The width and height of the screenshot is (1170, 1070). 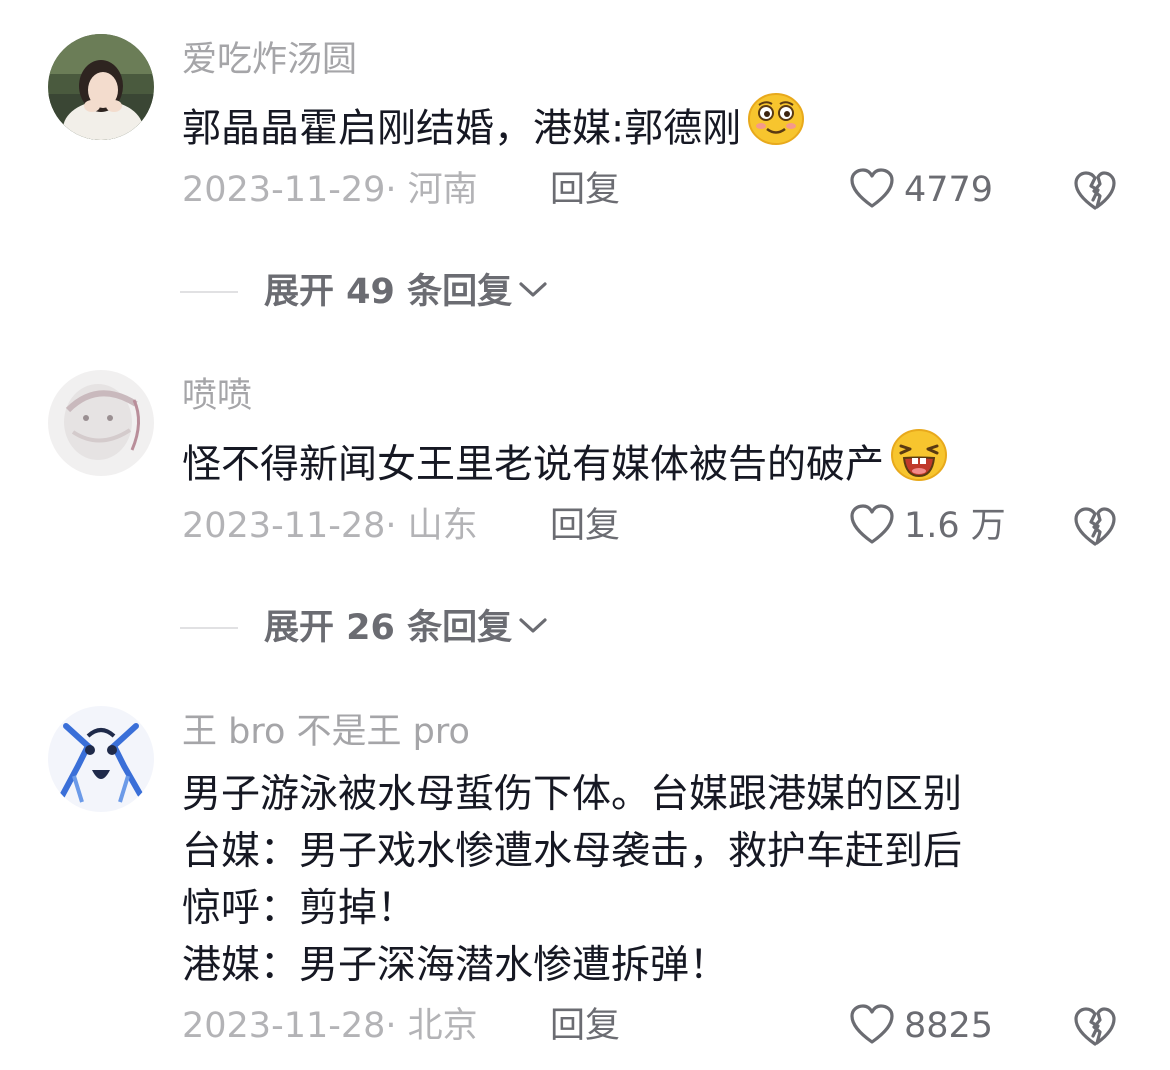 I want to click on comment-username: 王 bro 不是王 pro, so click(x=326, y=732).